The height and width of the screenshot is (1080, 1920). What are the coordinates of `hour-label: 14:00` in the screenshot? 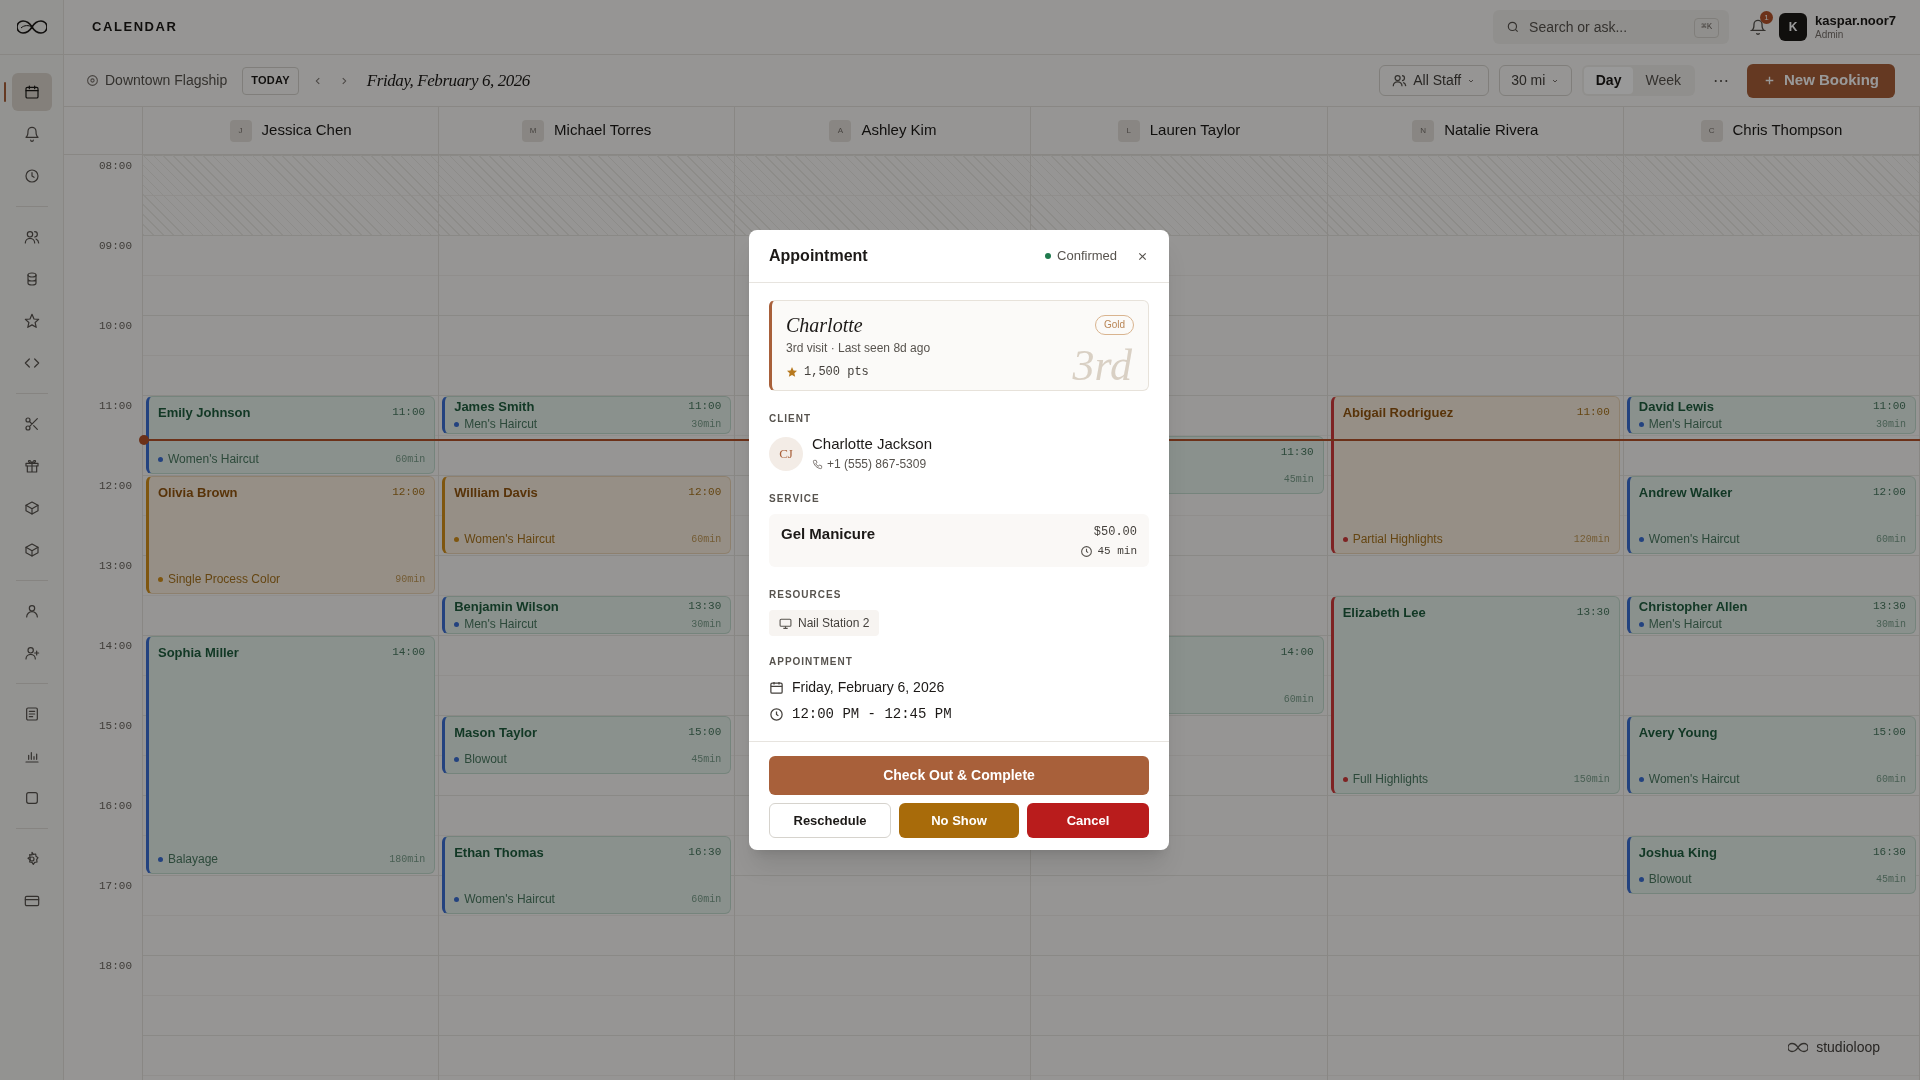 It's located at (115, 646).